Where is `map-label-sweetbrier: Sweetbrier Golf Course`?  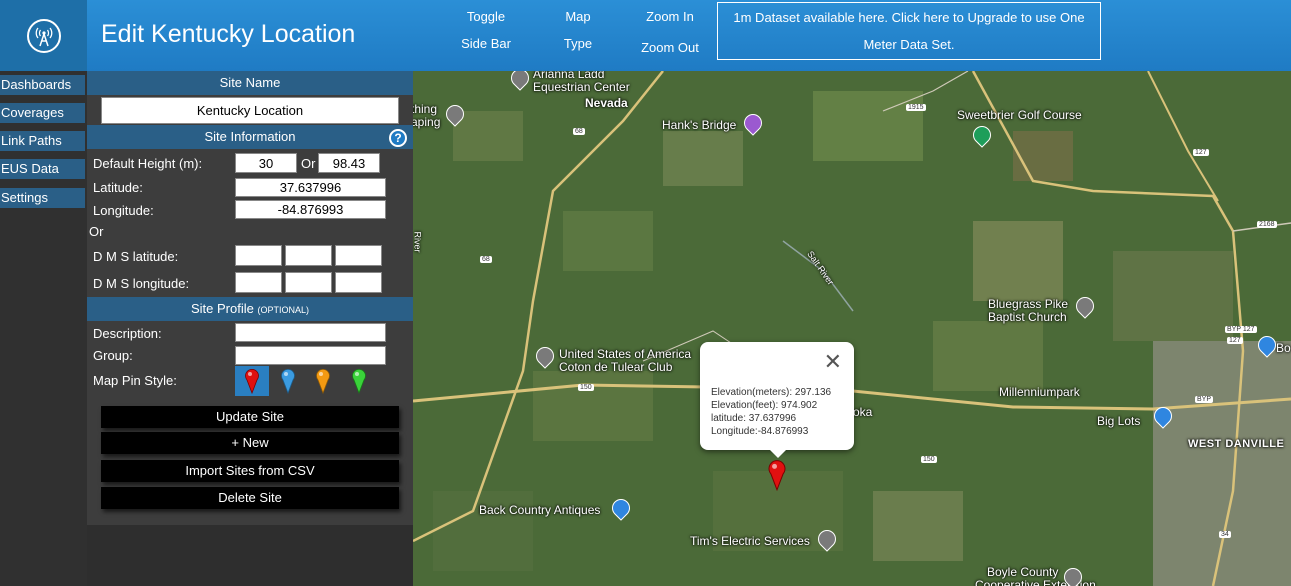
map-label-sweetbrier: Sweetbrier Golf Course is located at coordinates (1019, 115).